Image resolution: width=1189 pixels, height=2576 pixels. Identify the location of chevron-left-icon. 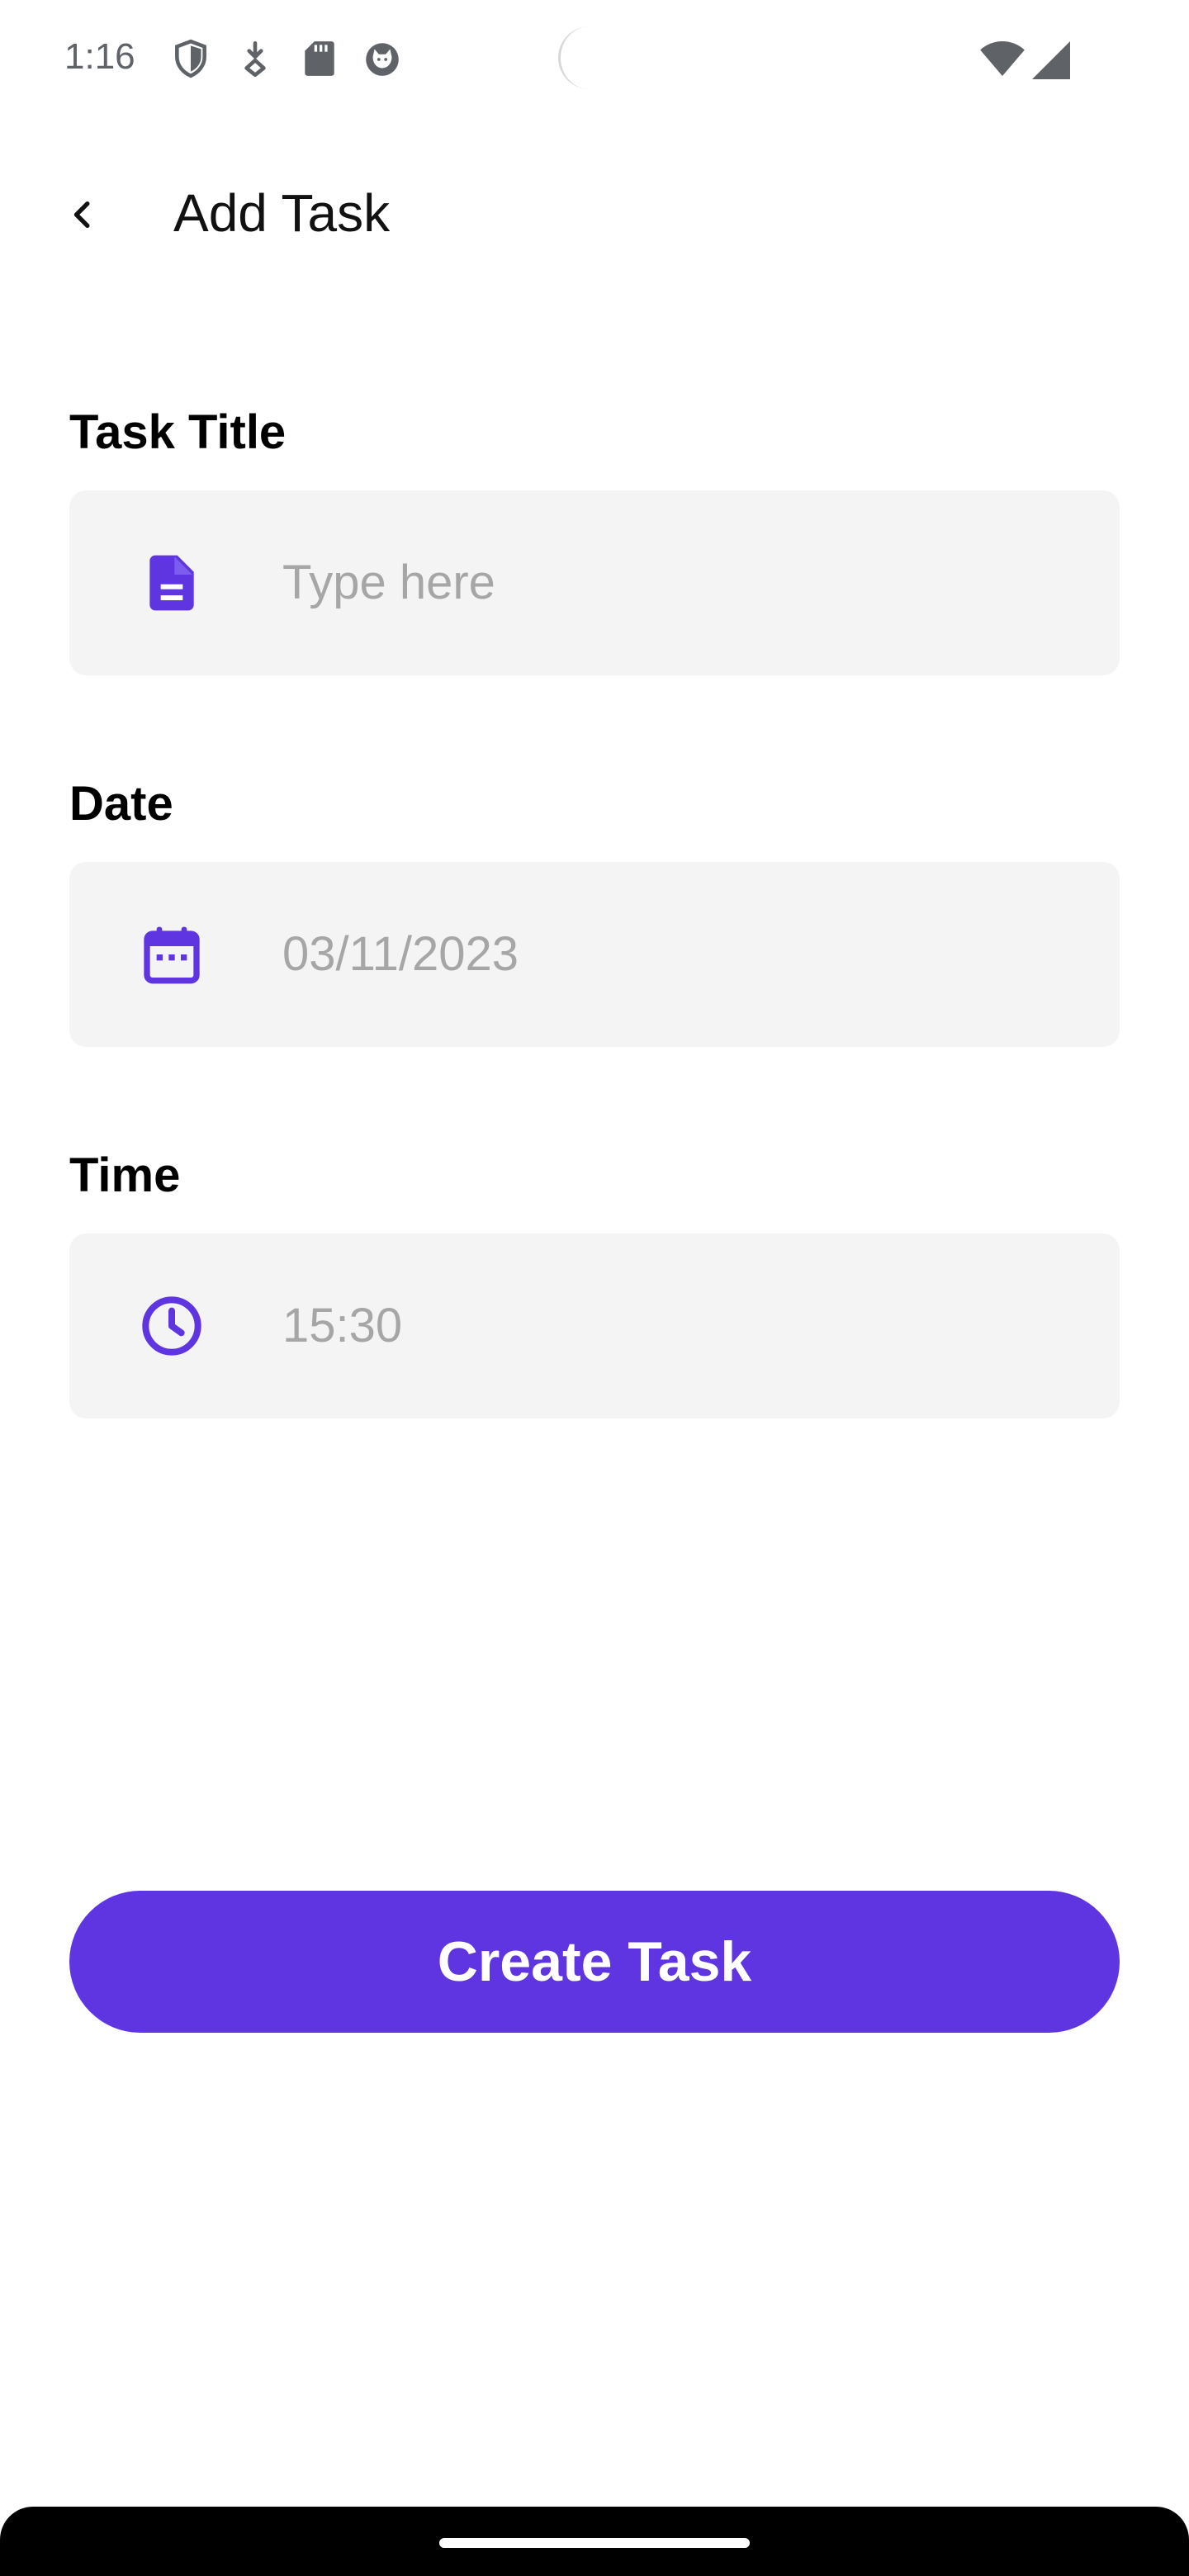
(81, 214).